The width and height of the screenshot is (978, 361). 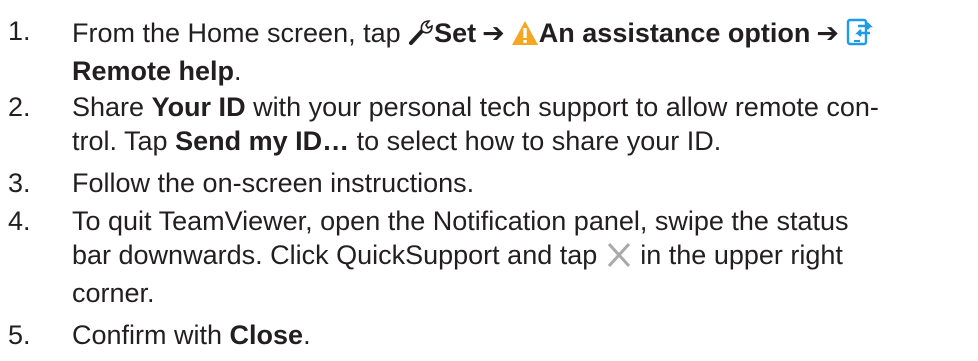 I want to click on step-text: Confirm with, so click(x=151, y=335).